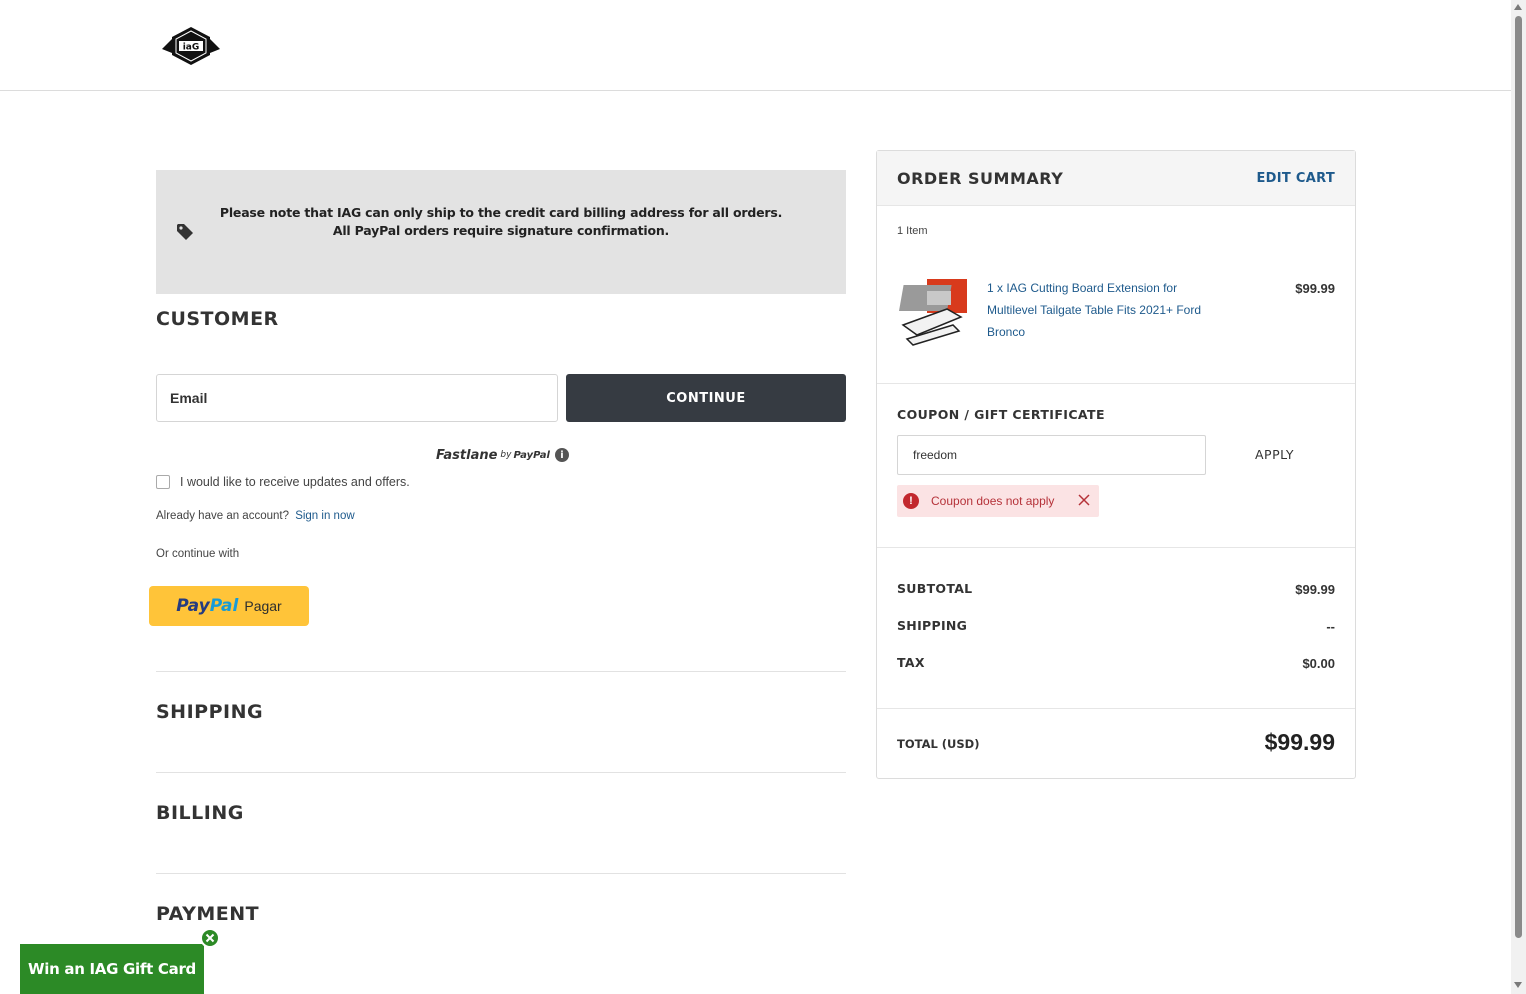 This screenshot has height=994, width=1526. Describe the element at coordinates (932, 625) in the screenshot. I see `shipping-label: SHIPPING` at that location.